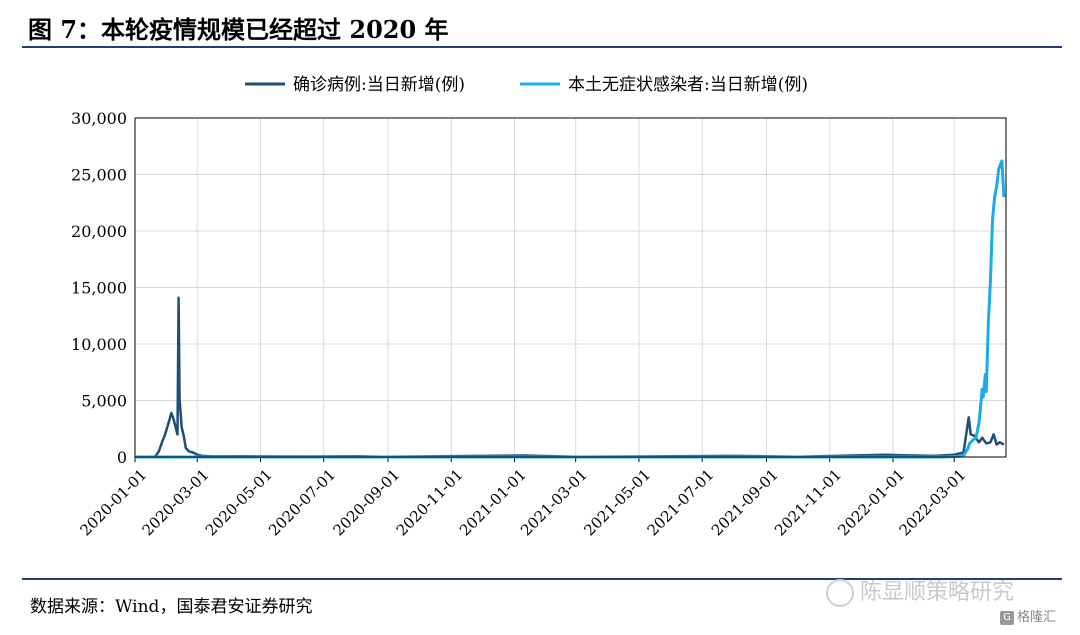 This screenshot has width=1080, height=635. Describe the element at coordinates (554, 503) in the screenshot. I see `x-tick-label: 2021-03-01` at that location.